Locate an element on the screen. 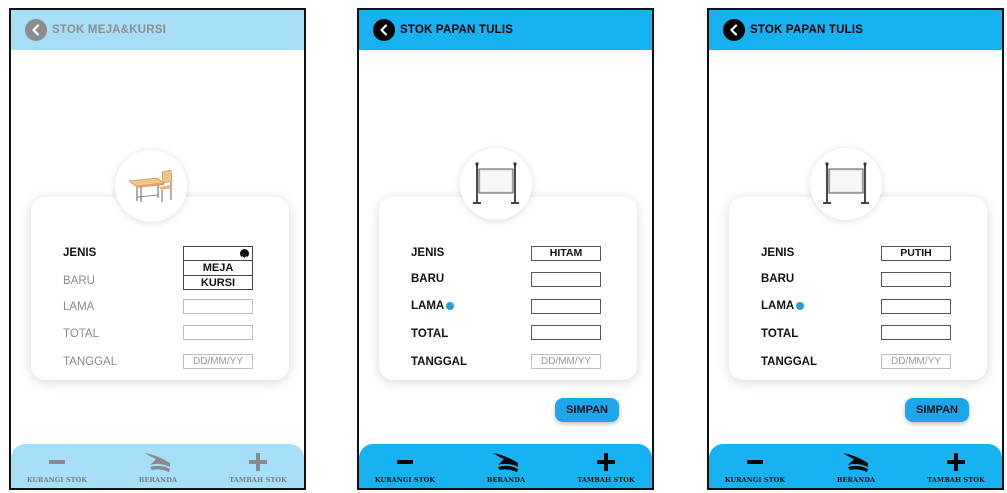 The width and height of the screenshot is (1007, 493). option-kursi: KURSI is located at coordinates (218, 282).